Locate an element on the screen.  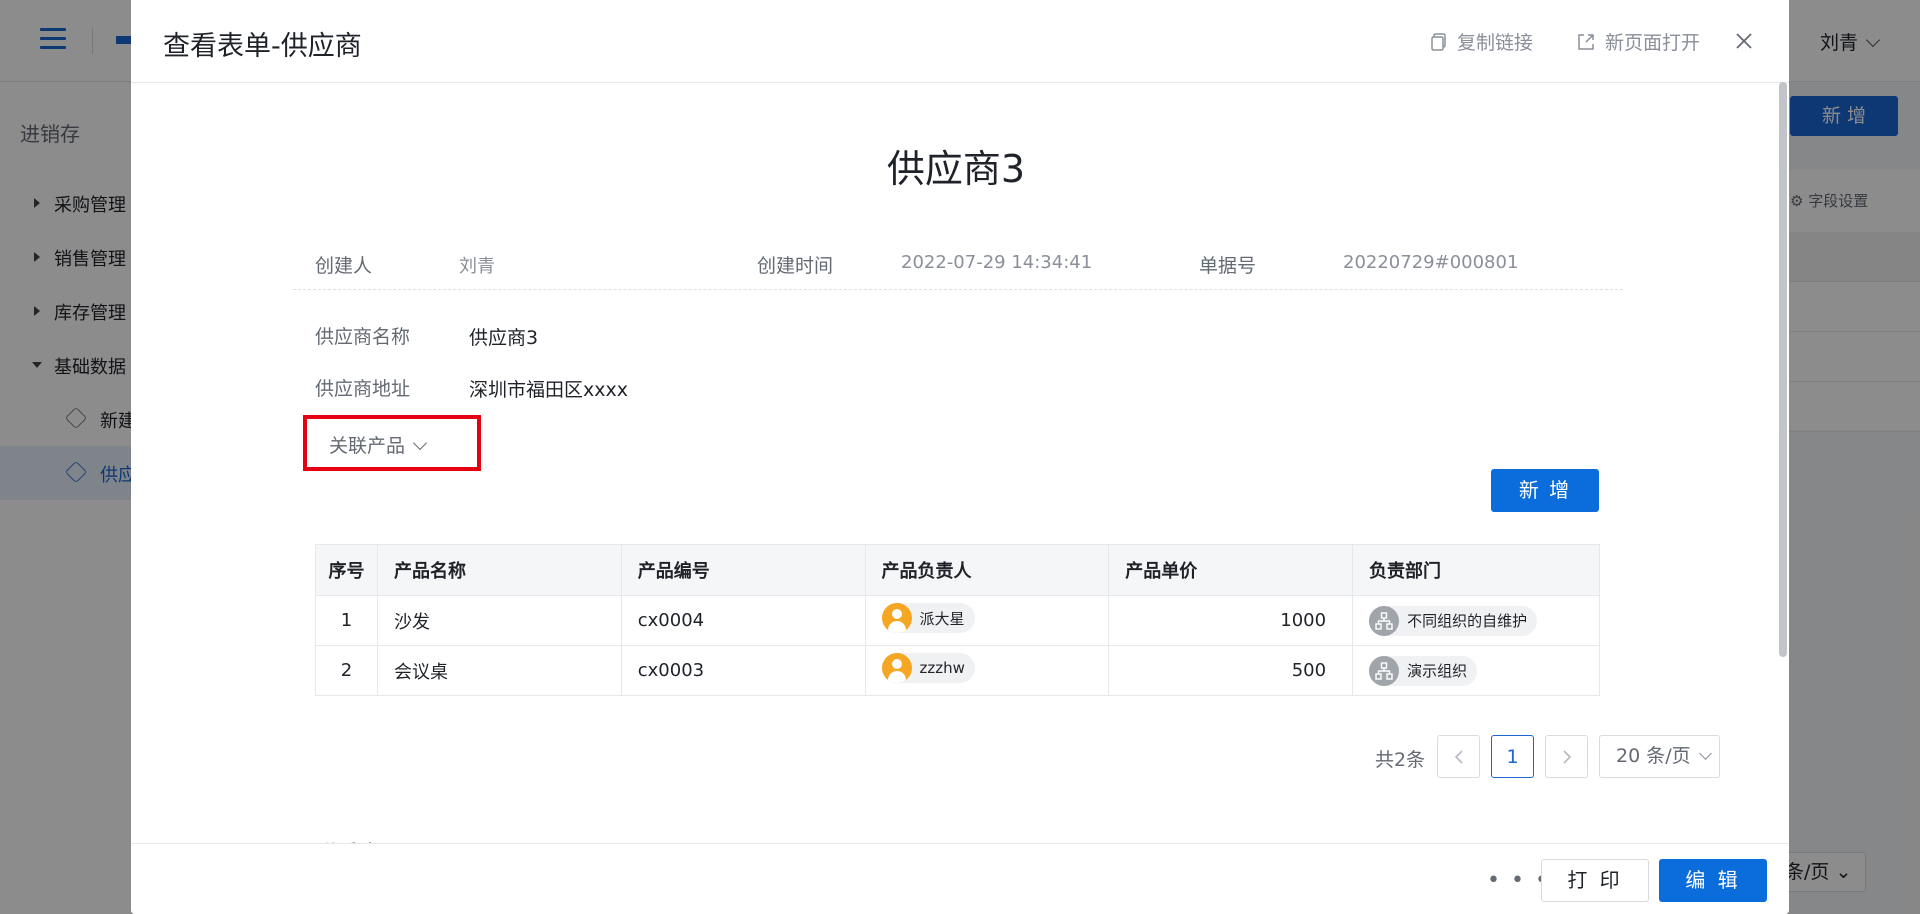
supplier-name-value: 供应商3 is located at coordinates (504, 338).